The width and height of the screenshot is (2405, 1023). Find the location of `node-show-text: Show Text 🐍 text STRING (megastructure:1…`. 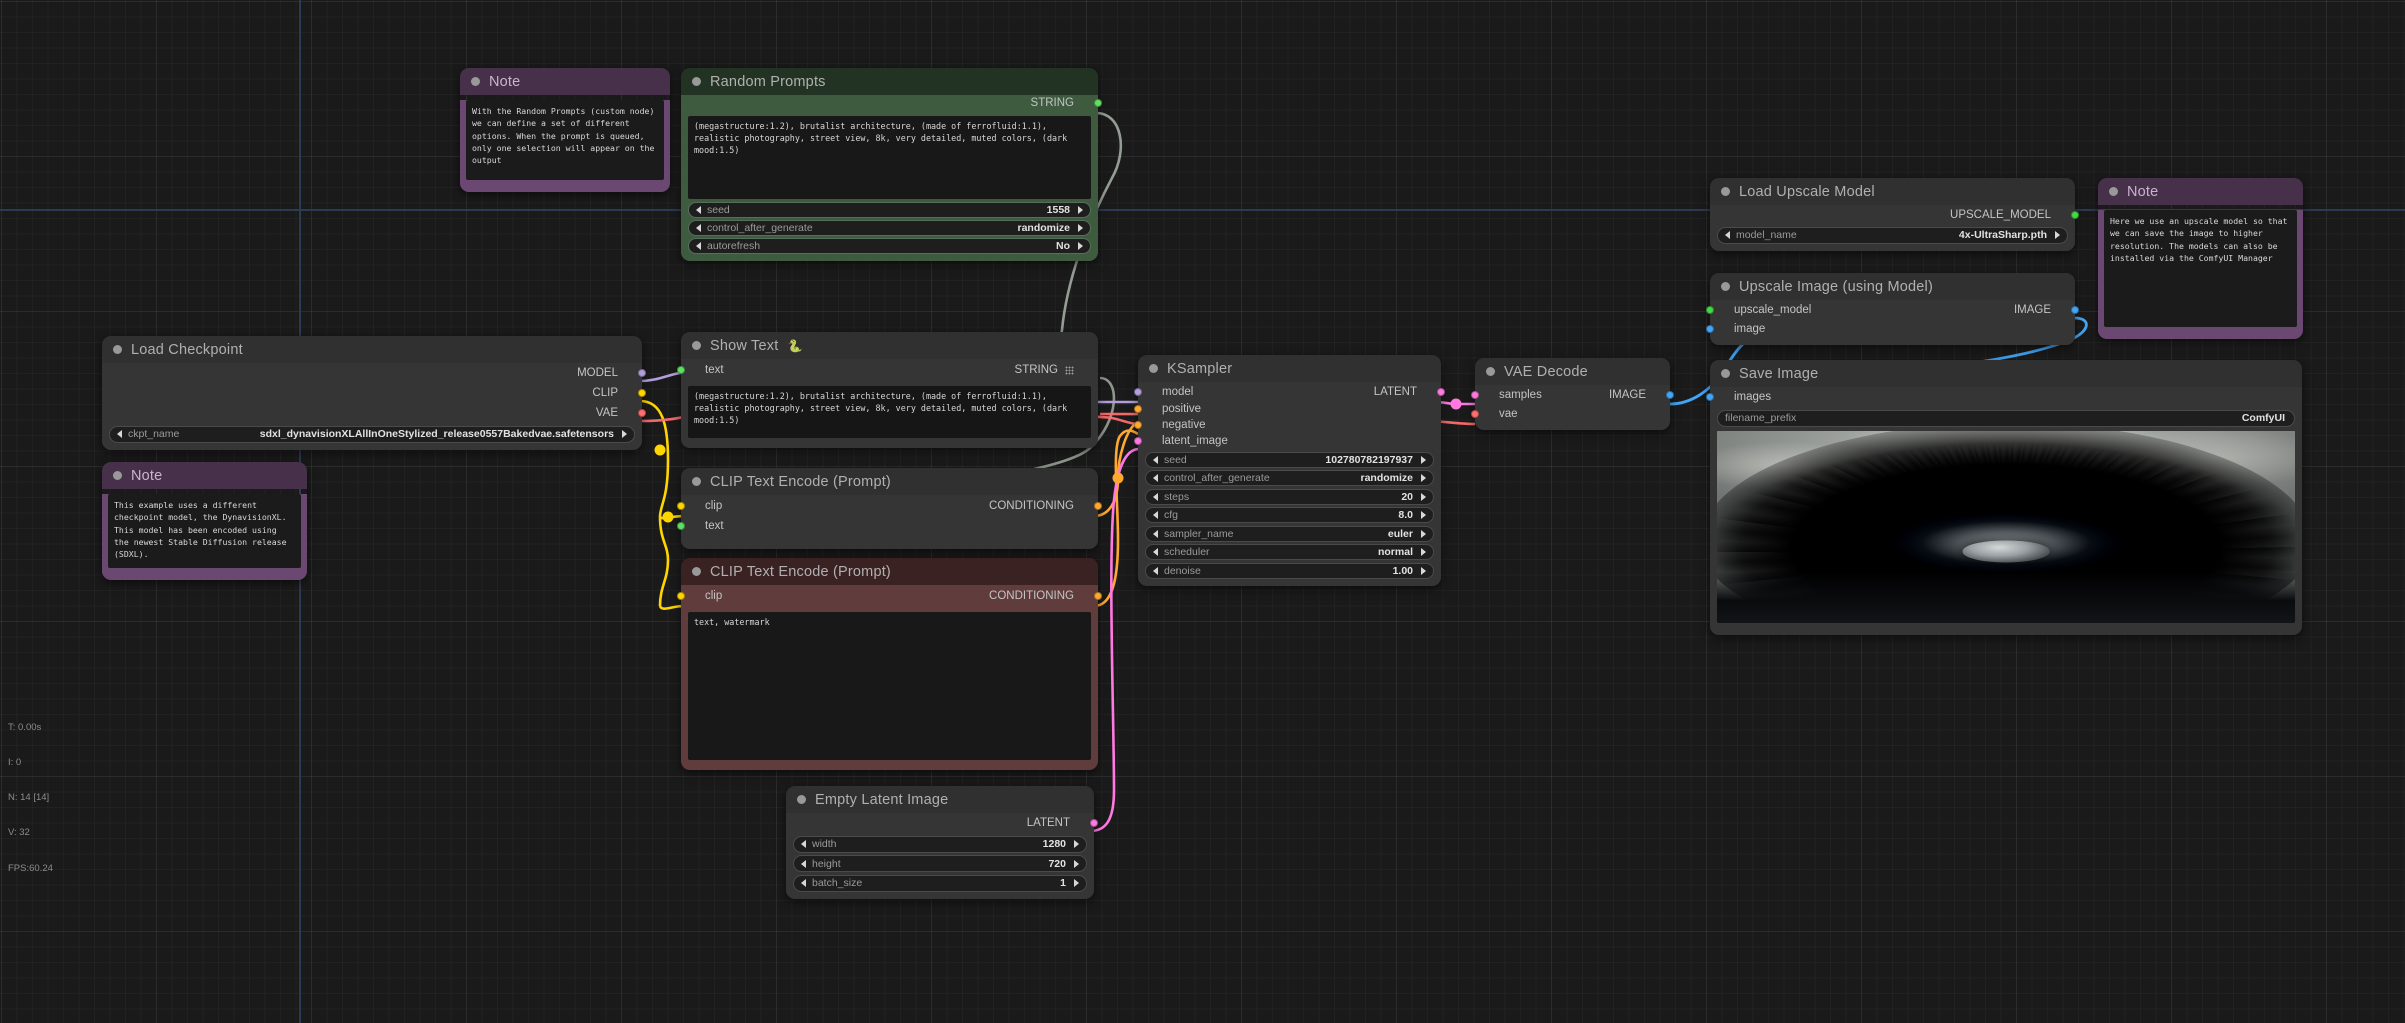

node-show-text: Show Text 🐍 text STRING (megastructure:1… is located at coordinates (887, 390).